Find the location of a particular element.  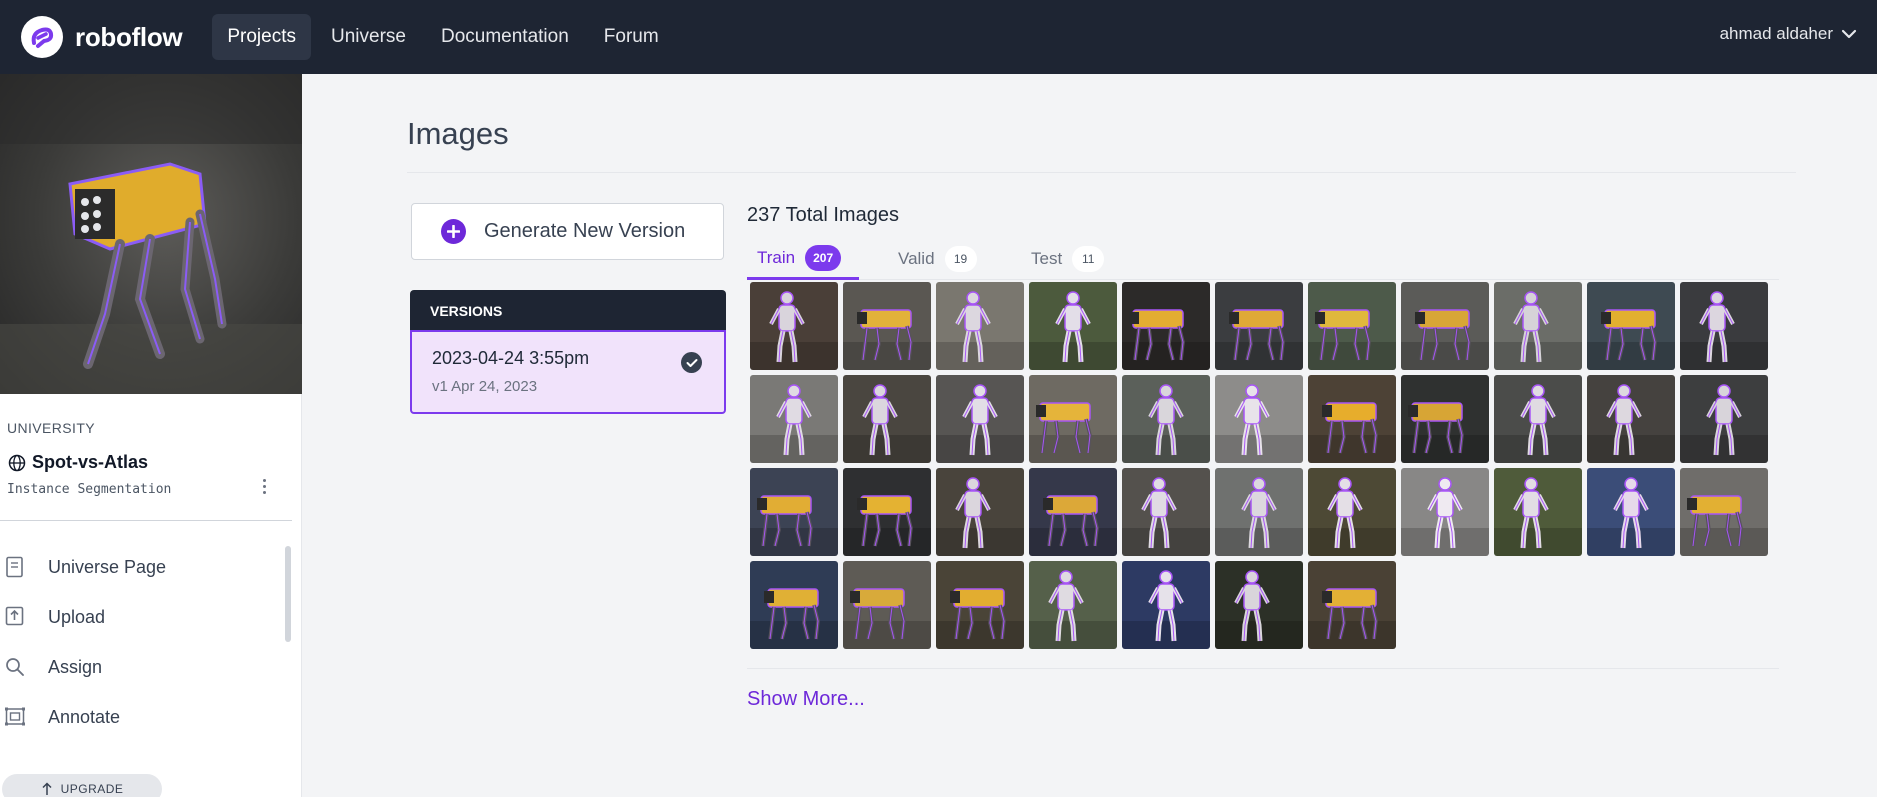

sidebar-item-universe-page: Universe Page is located at coordinates (85, 567).